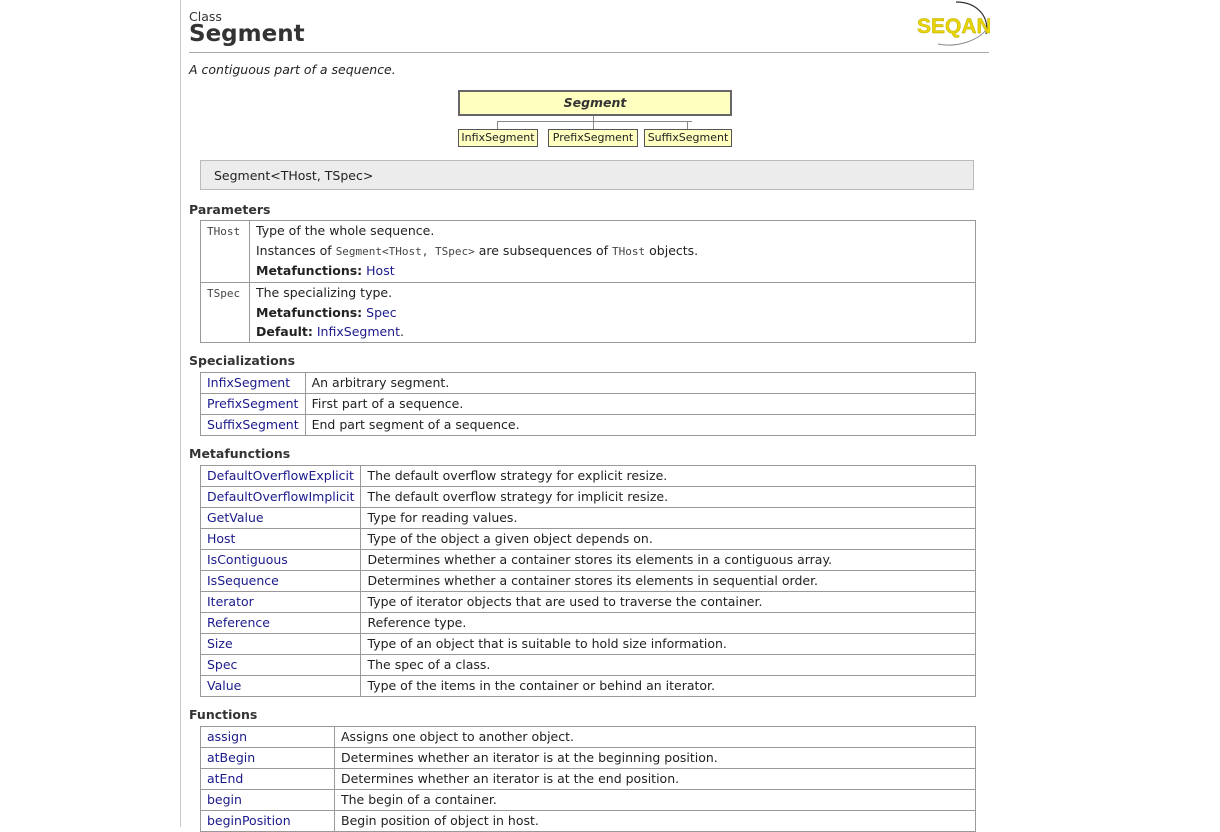  What do you see at coordinates (405, 251) in the screenshot?
I see `note-code: Segment<THost, TSpec>` at bounding box center [405, 251].